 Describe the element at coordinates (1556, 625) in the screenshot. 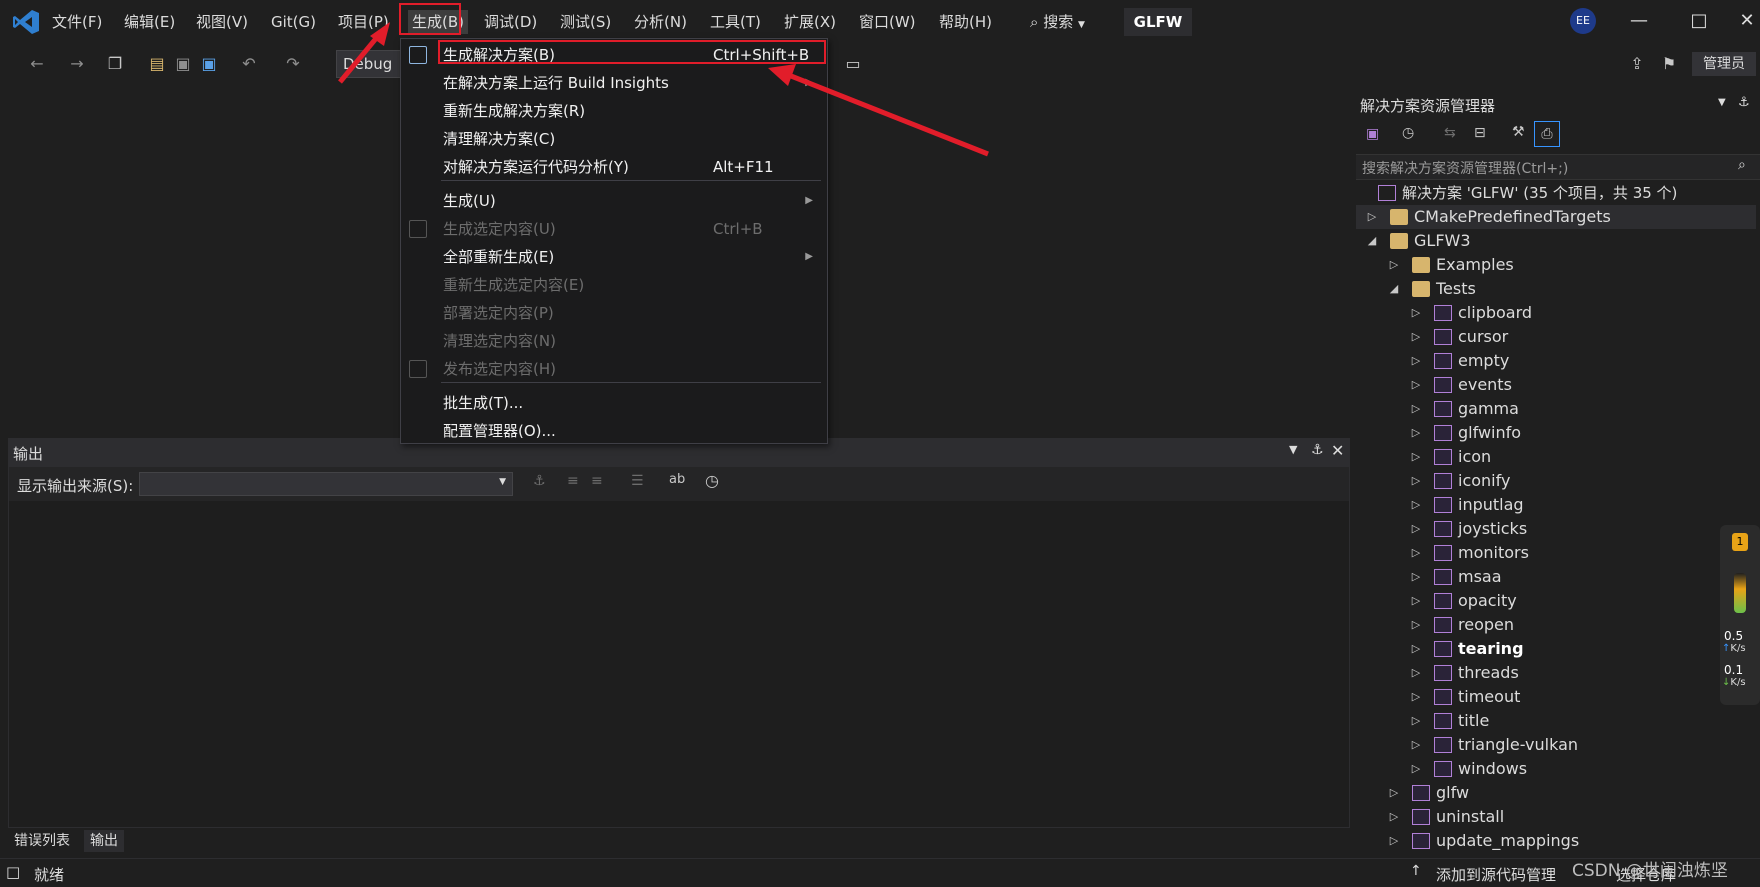

I see `tree-node-project: ▷ reopen` at that location.